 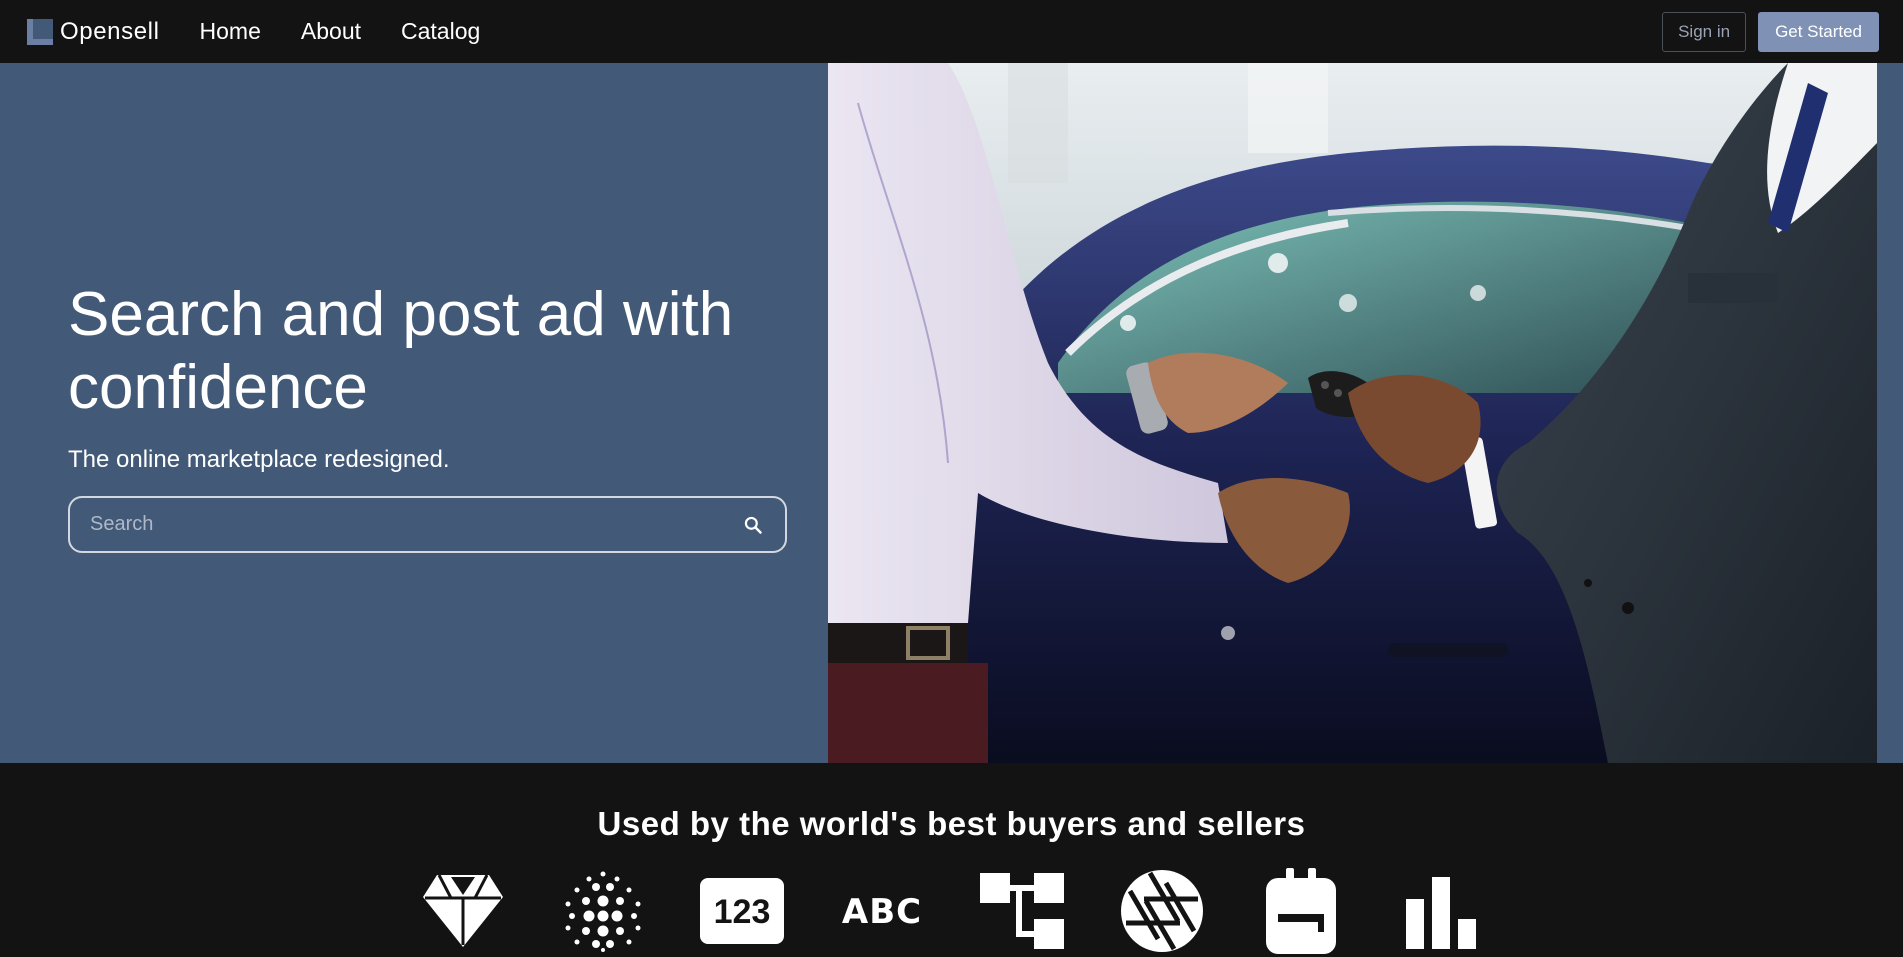 I want to click on search-box, so click(x=427, y=524).